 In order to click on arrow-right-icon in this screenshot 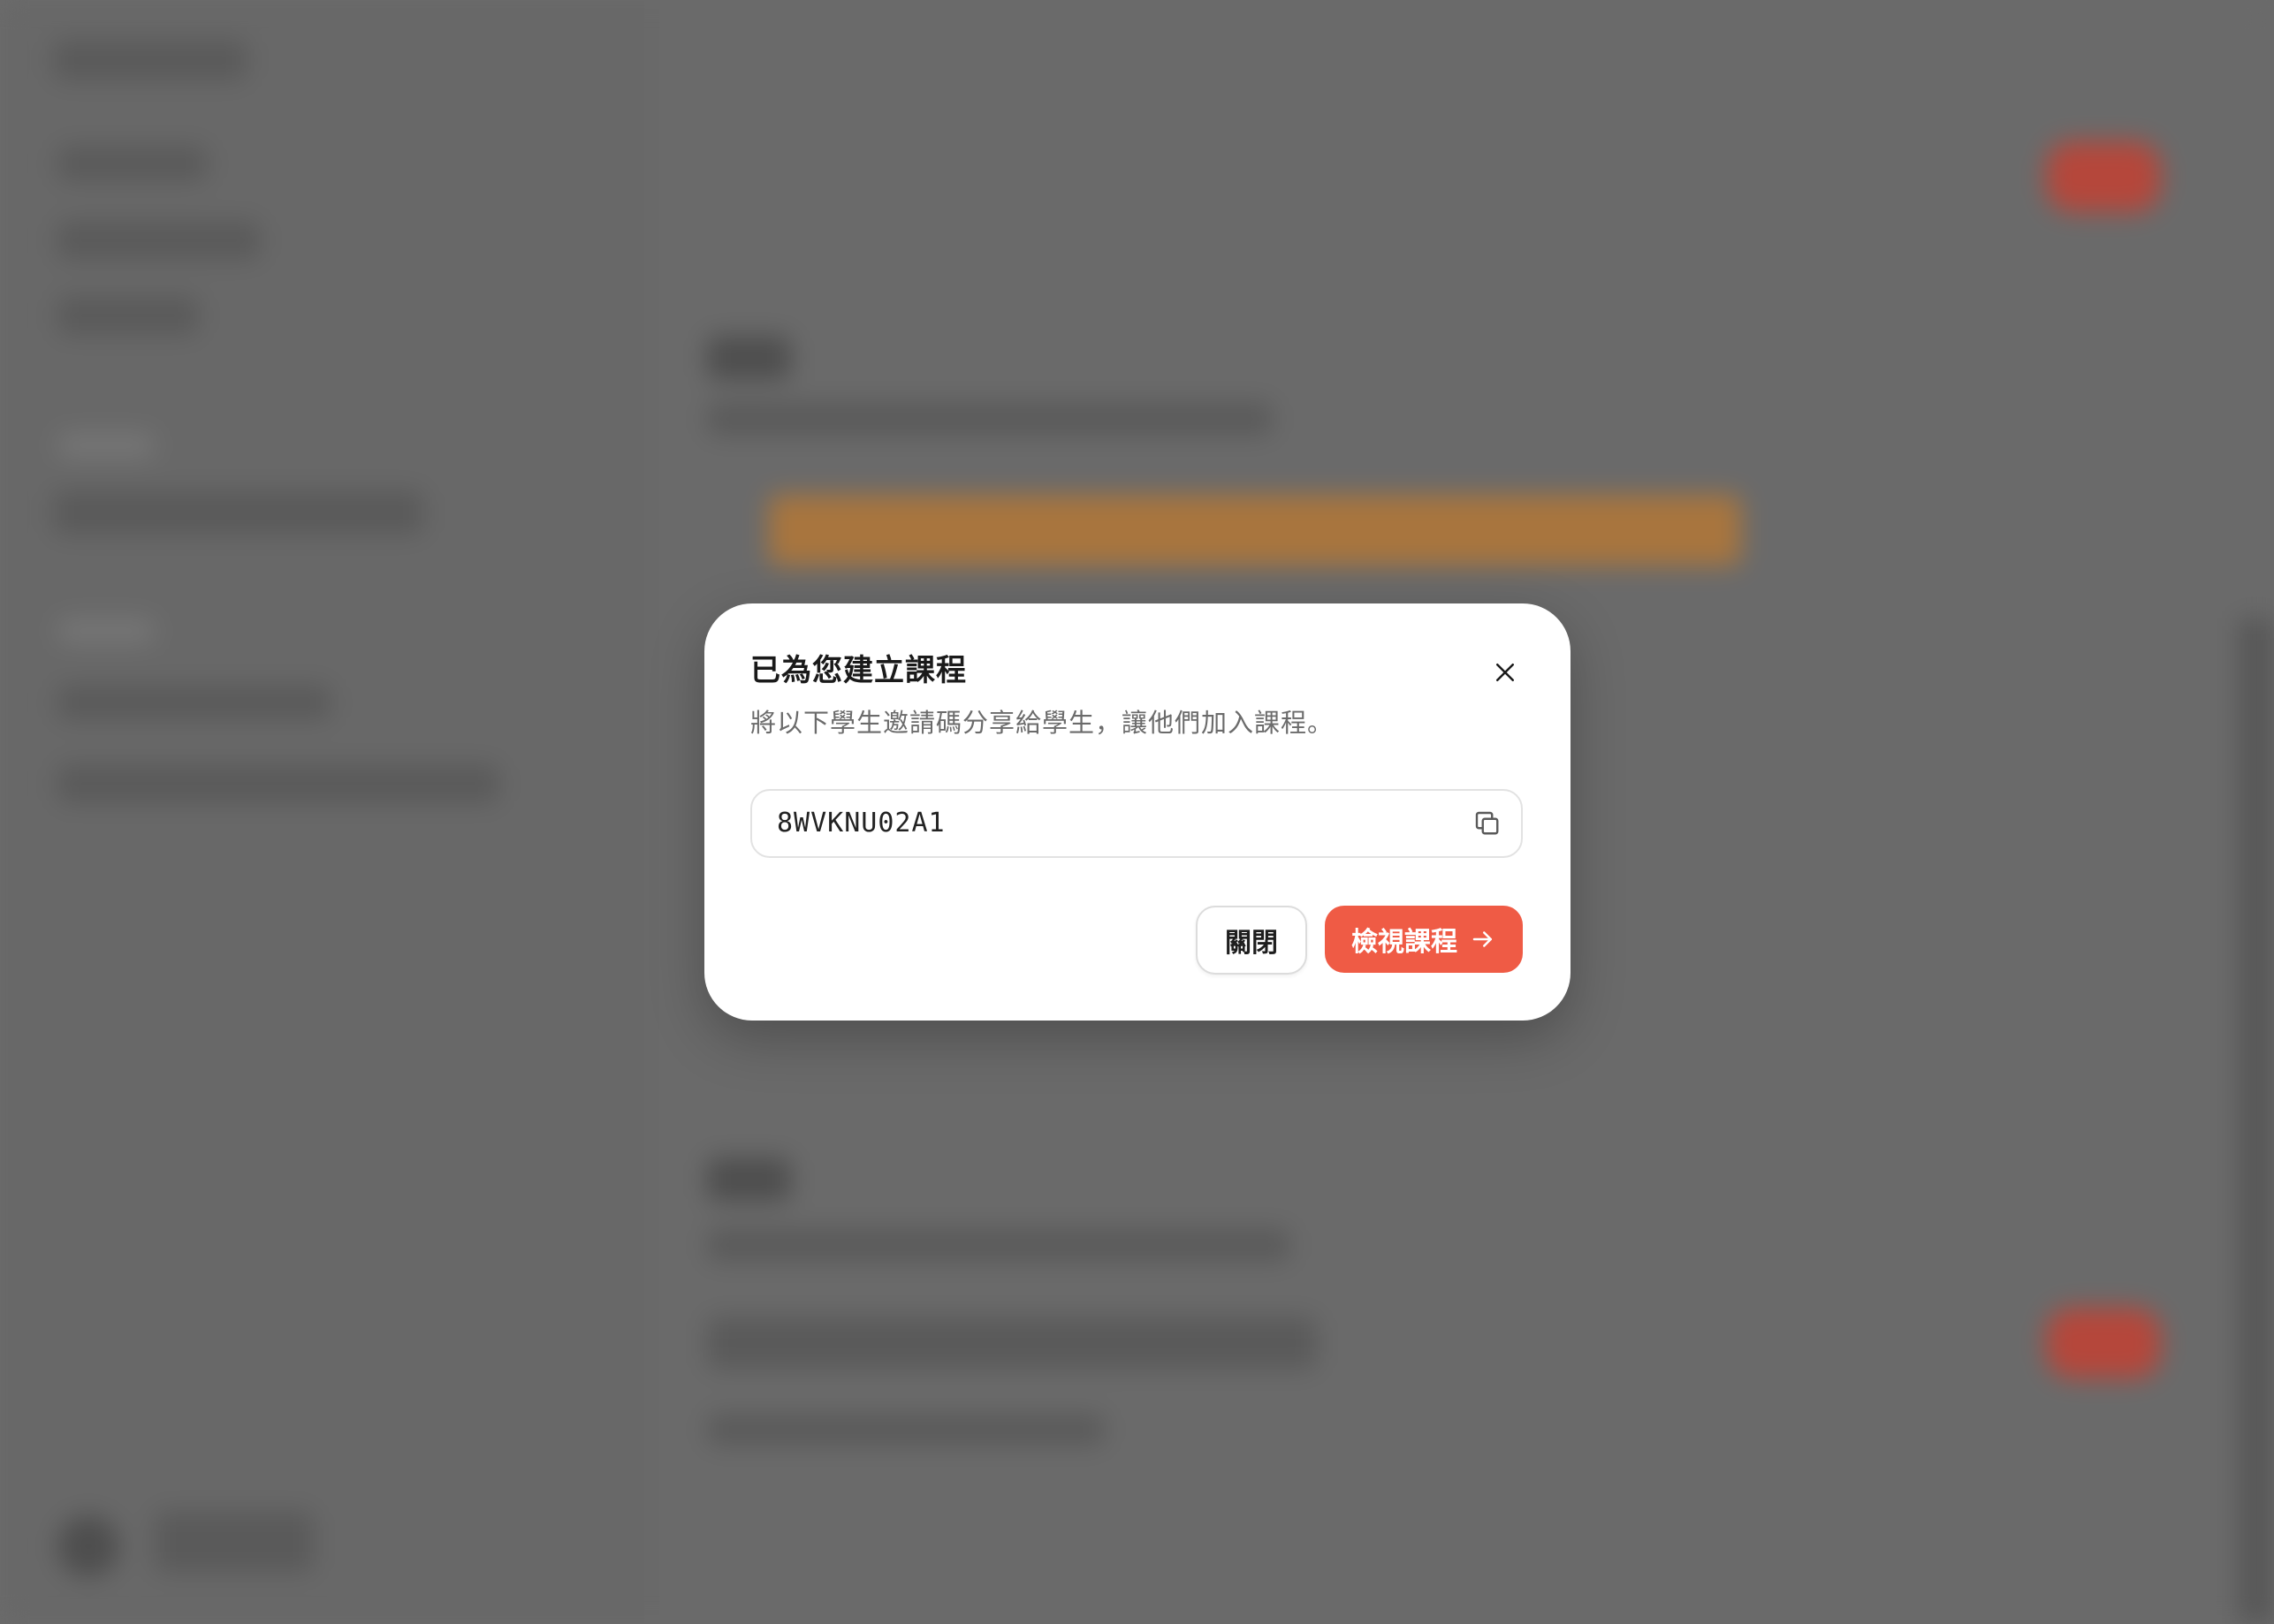, I will do `click(1483, 939)`.